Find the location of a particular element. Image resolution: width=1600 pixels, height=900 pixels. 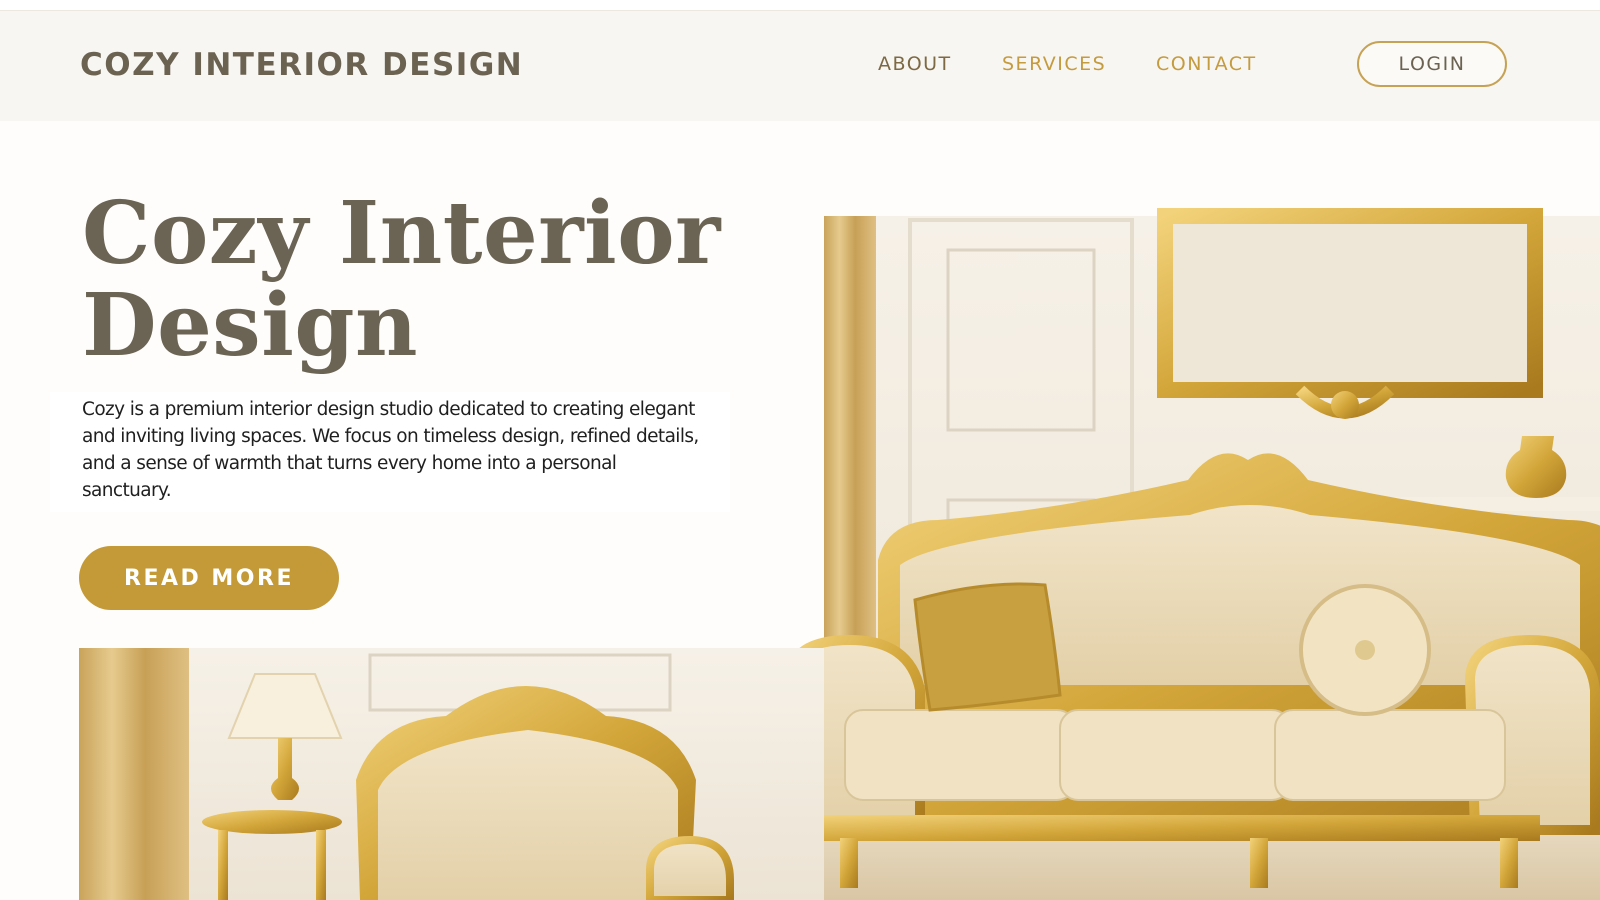

hero-title-line1: Cozy Interior is located at coordinates (401, 233).